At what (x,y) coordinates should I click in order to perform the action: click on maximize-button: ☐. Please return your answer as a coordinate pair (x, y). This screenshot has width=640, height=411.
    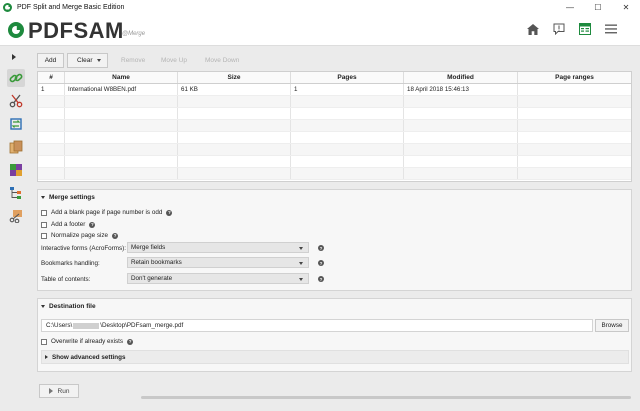
    Looking at the image, I should click on (598, 7).